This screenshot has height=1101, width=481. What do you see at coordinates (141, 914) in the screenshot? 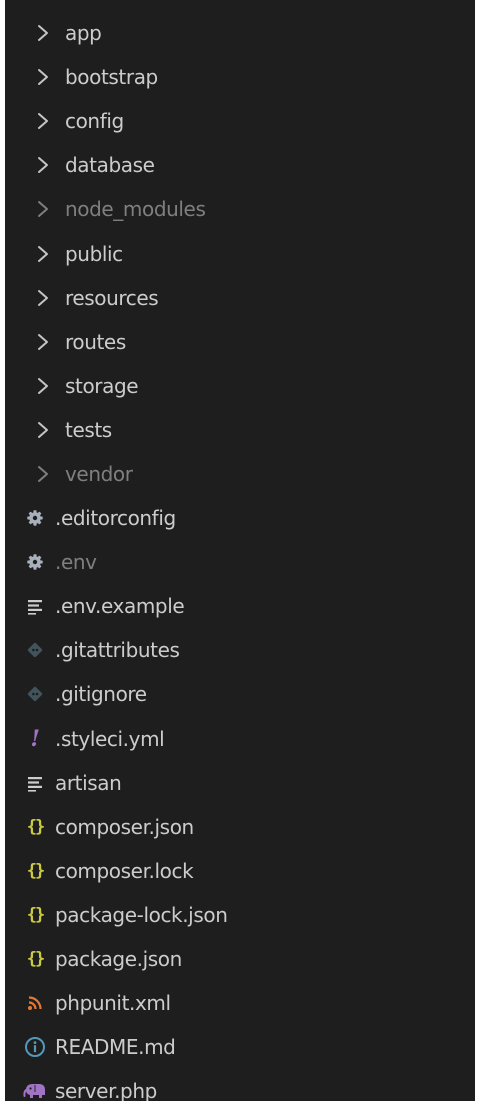
I see `file-label: package-lock.json` at bounding box center [141, 914].